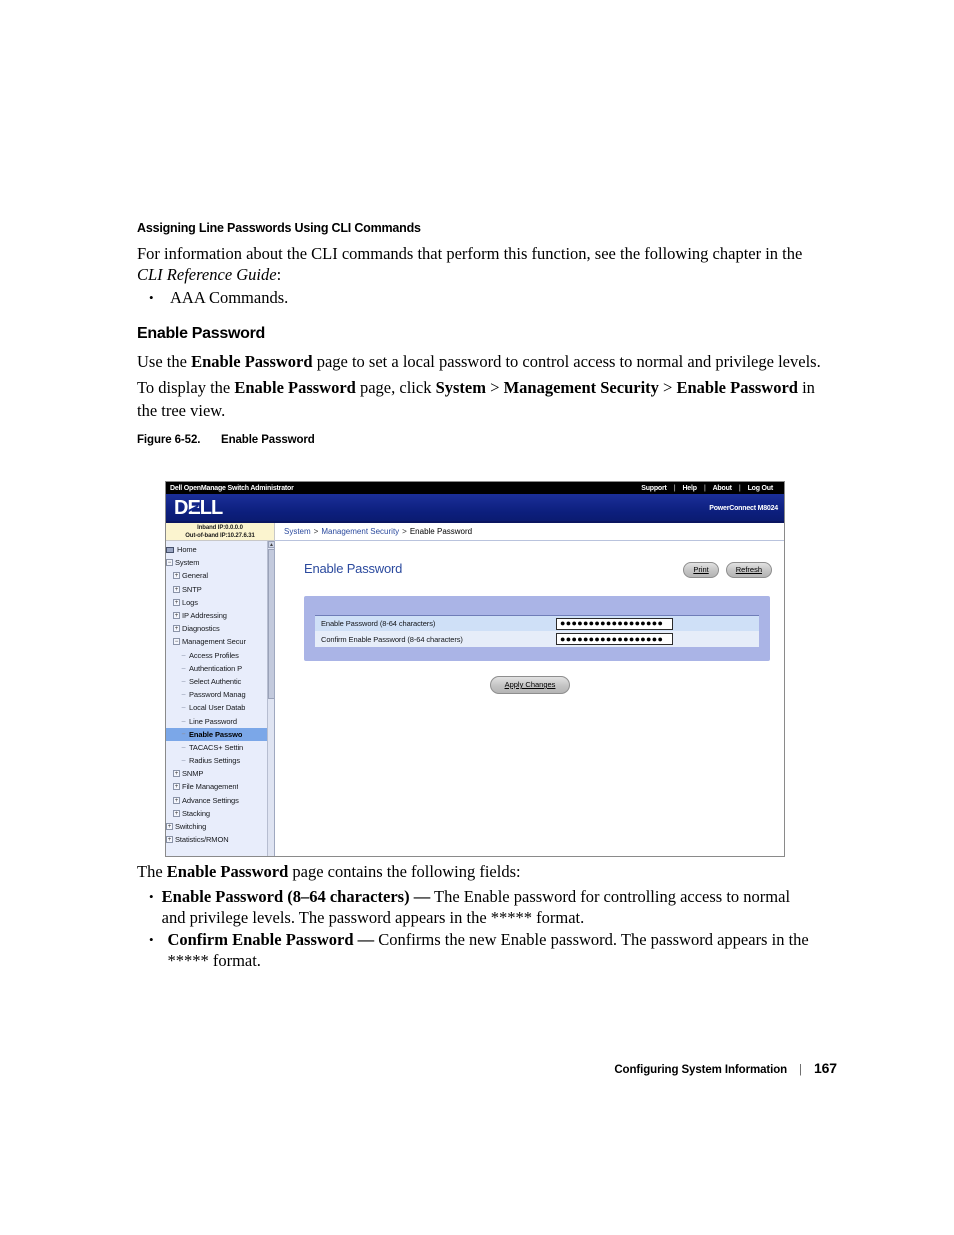  What do you see at coordinates (213, 721) in the screenshot?
I see `tree-item-label: Line Password` at bounding box center [213, 721].